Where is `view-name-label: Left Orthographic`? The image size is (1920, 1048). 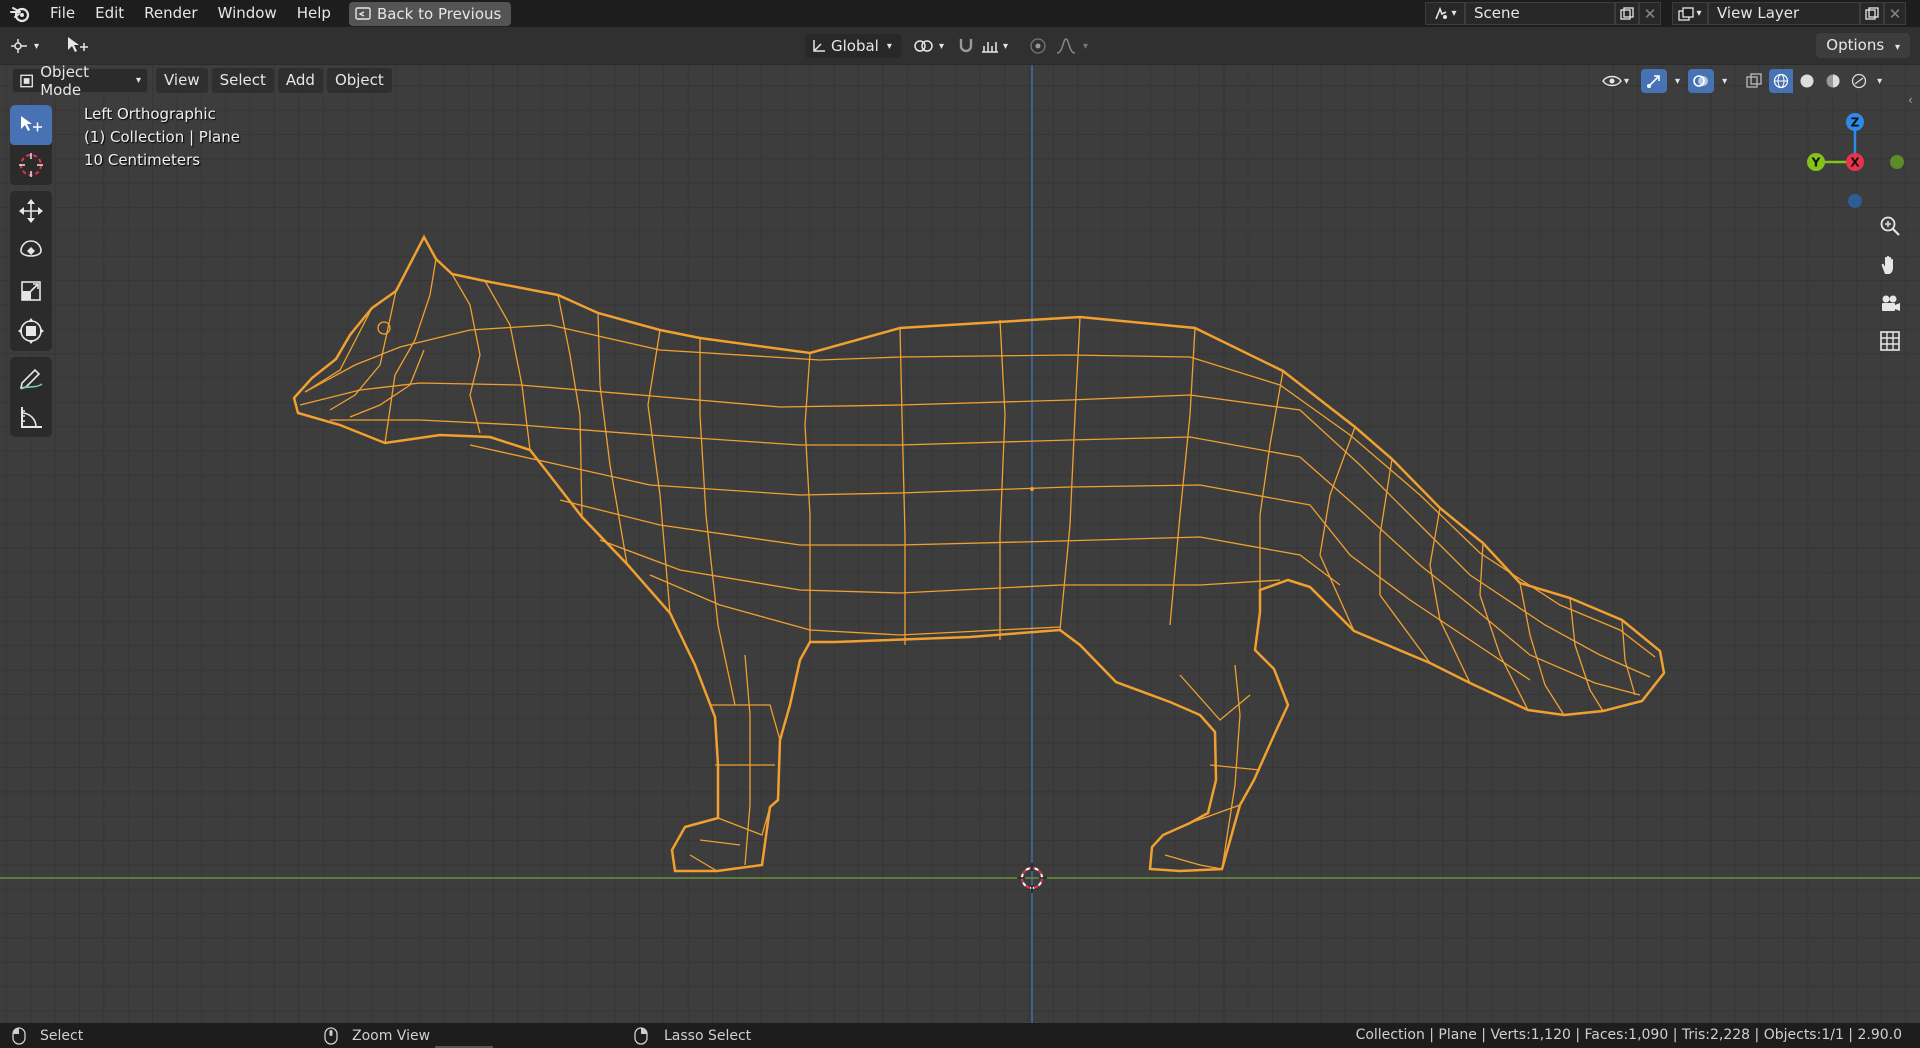
view-name-label: Left Orthographic is located at coordinates (150, 114).